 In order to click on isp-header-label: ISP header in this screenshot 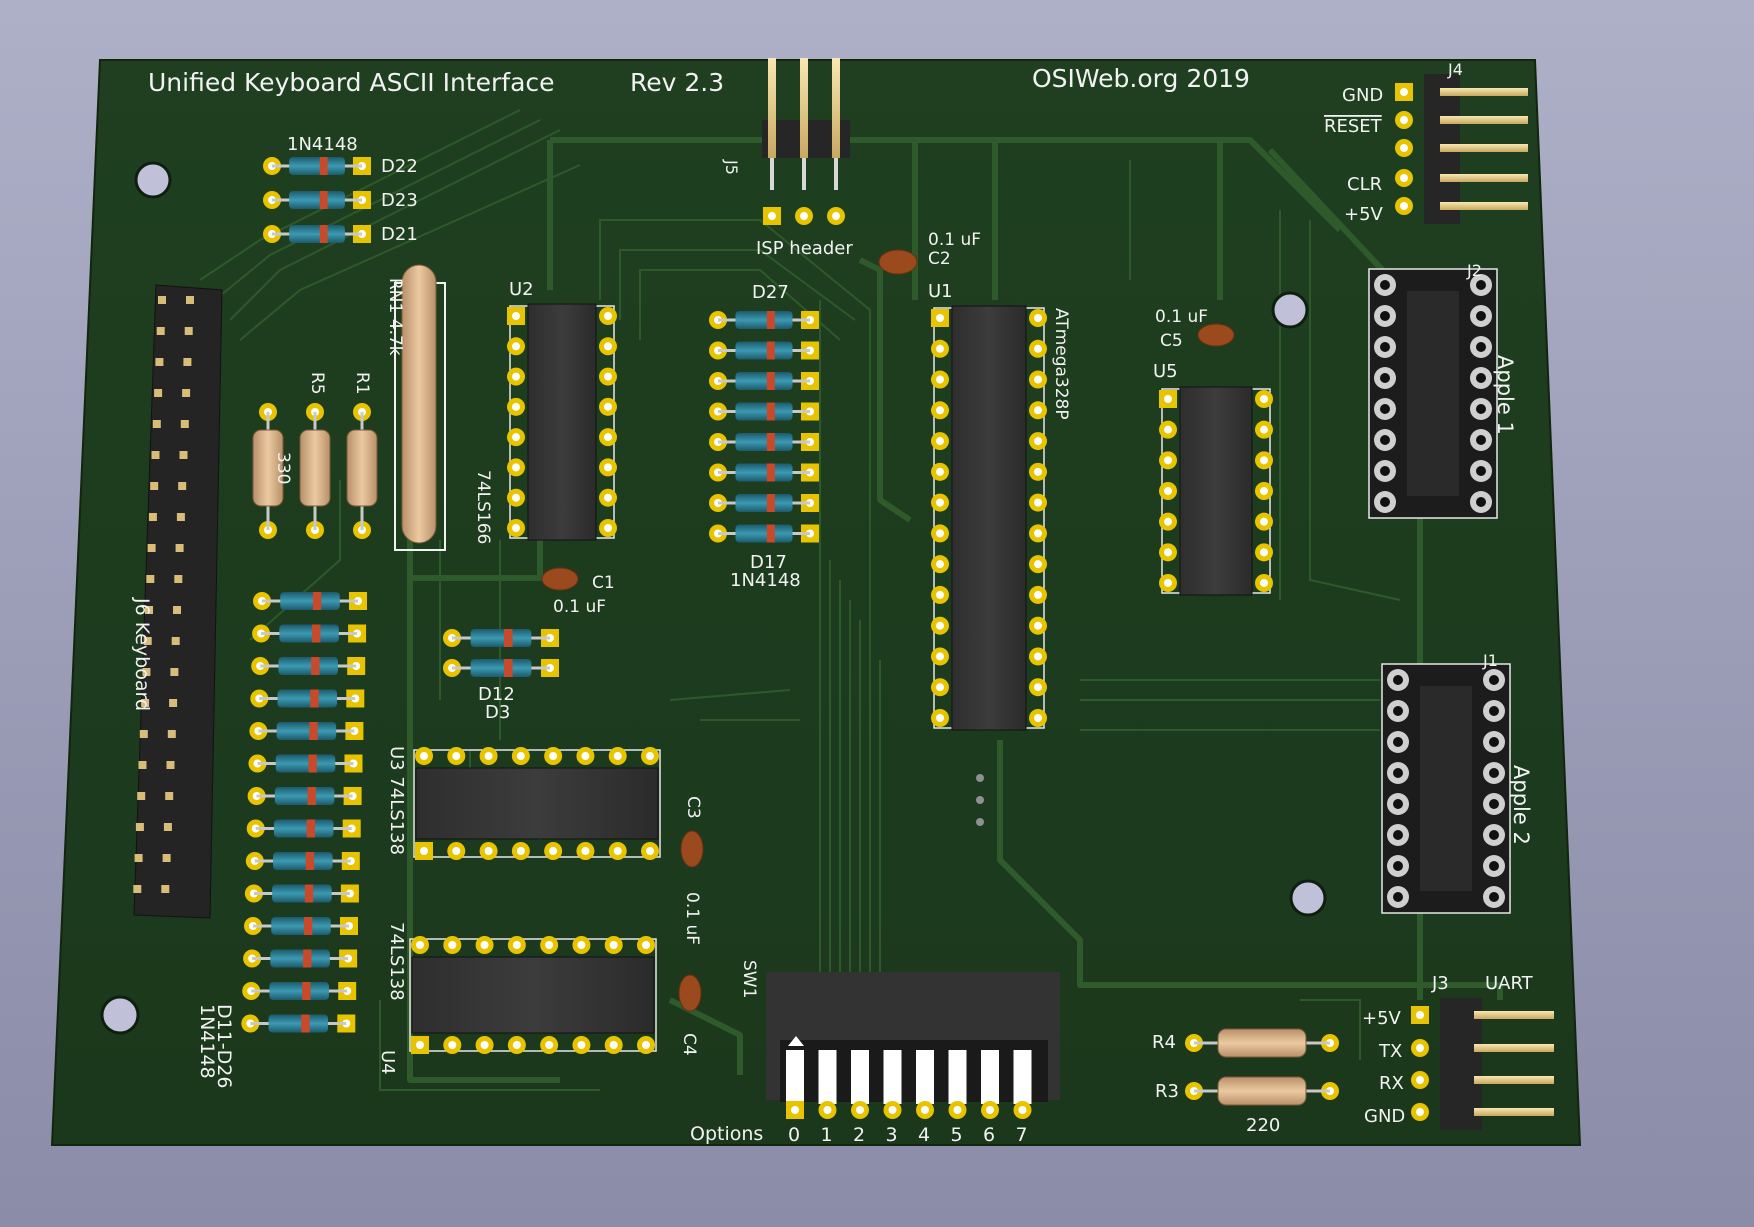, I will do `click(804, 248)`.